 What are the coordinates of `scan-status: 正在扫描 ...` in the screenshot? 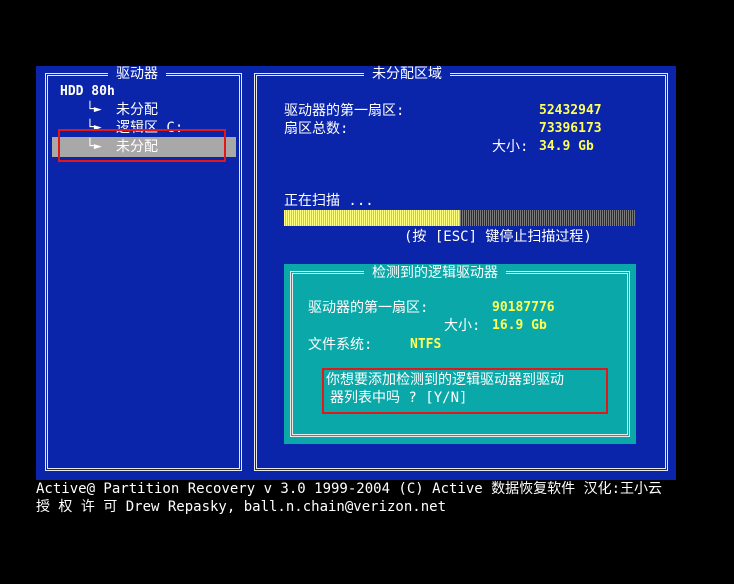 It's located at (329, 201).